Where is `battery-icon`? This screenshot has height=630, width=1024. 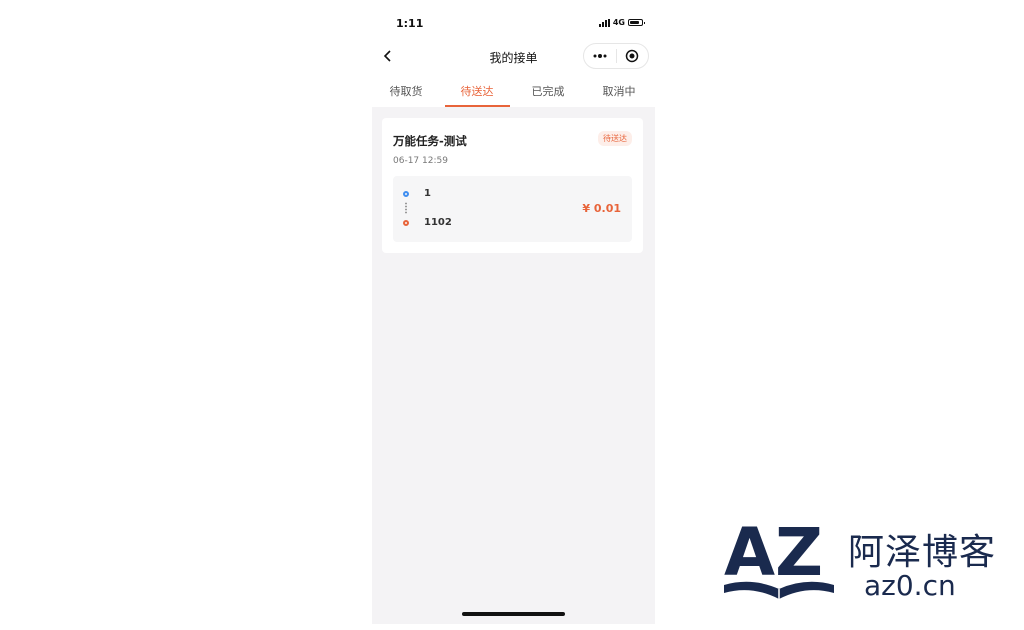
battery-icon is located at coordinates (636, 22).